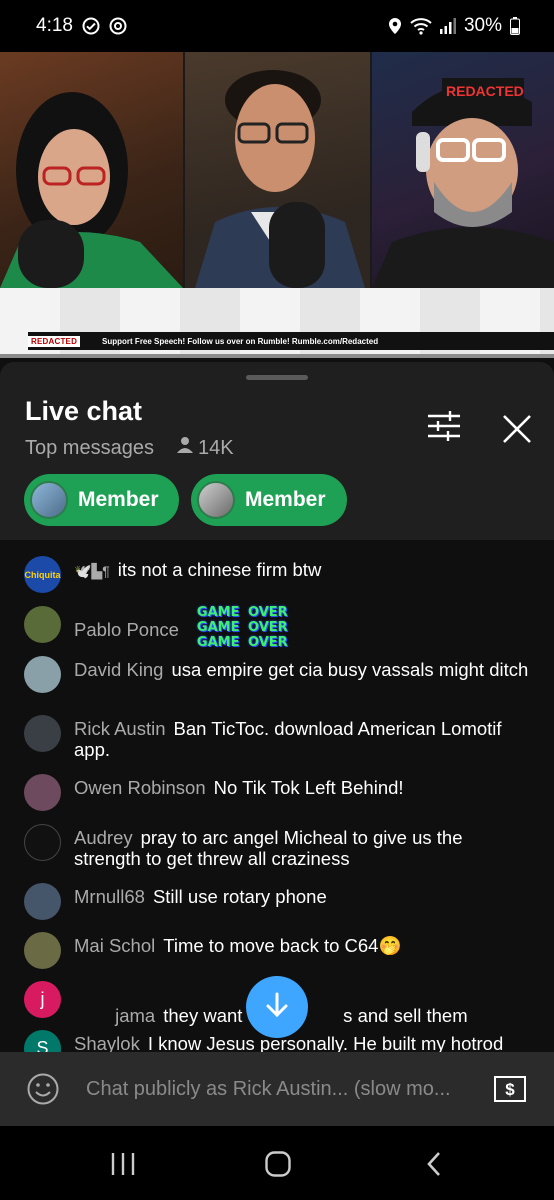  What do you see at coordinates (277, 26) in the screenshot?
I see `status-bar: 4:18 30%` at bounding box center [277, 26].